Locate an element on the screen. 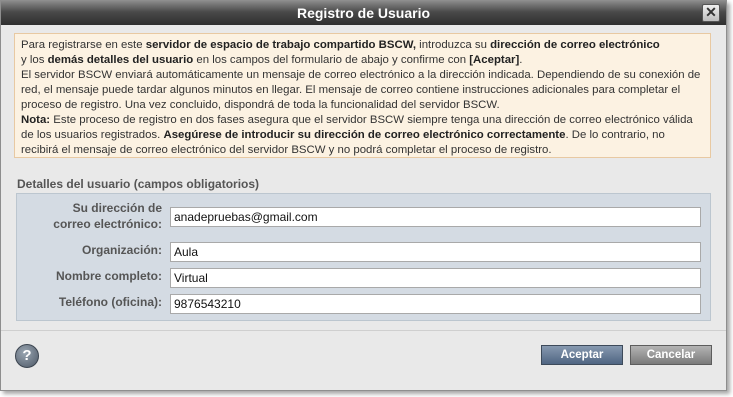 This screenshot has height=397, width=733. email-label: Su dirección de correo electrónico: is located at coordinates (107, 216).